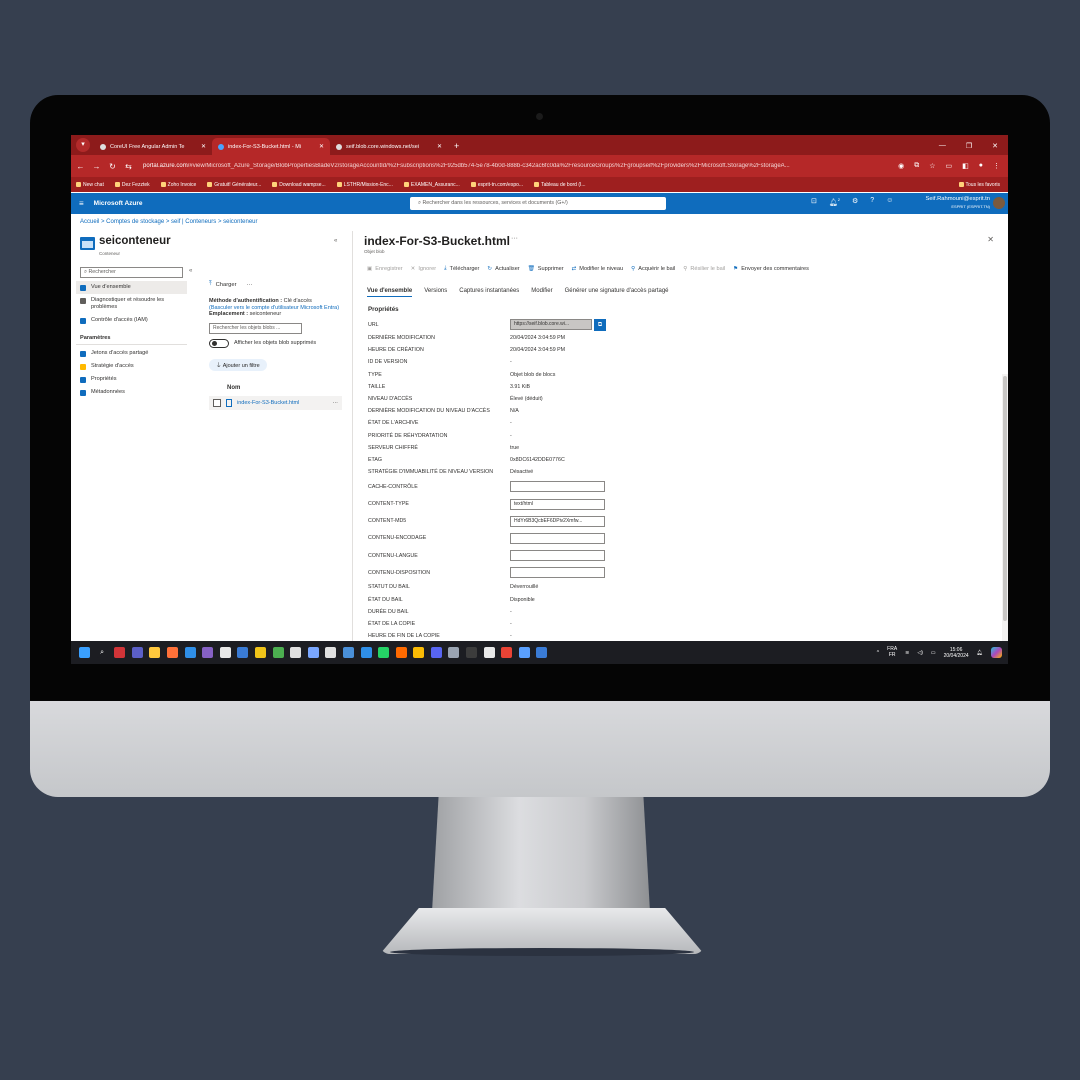 The height and width of the screenshot is (1080, 1080). What do you see at coordinates (653, 268) in the screenshot?
I see `command-button: ⚲ Acquérir le bail` at bounding box center [653, 268].